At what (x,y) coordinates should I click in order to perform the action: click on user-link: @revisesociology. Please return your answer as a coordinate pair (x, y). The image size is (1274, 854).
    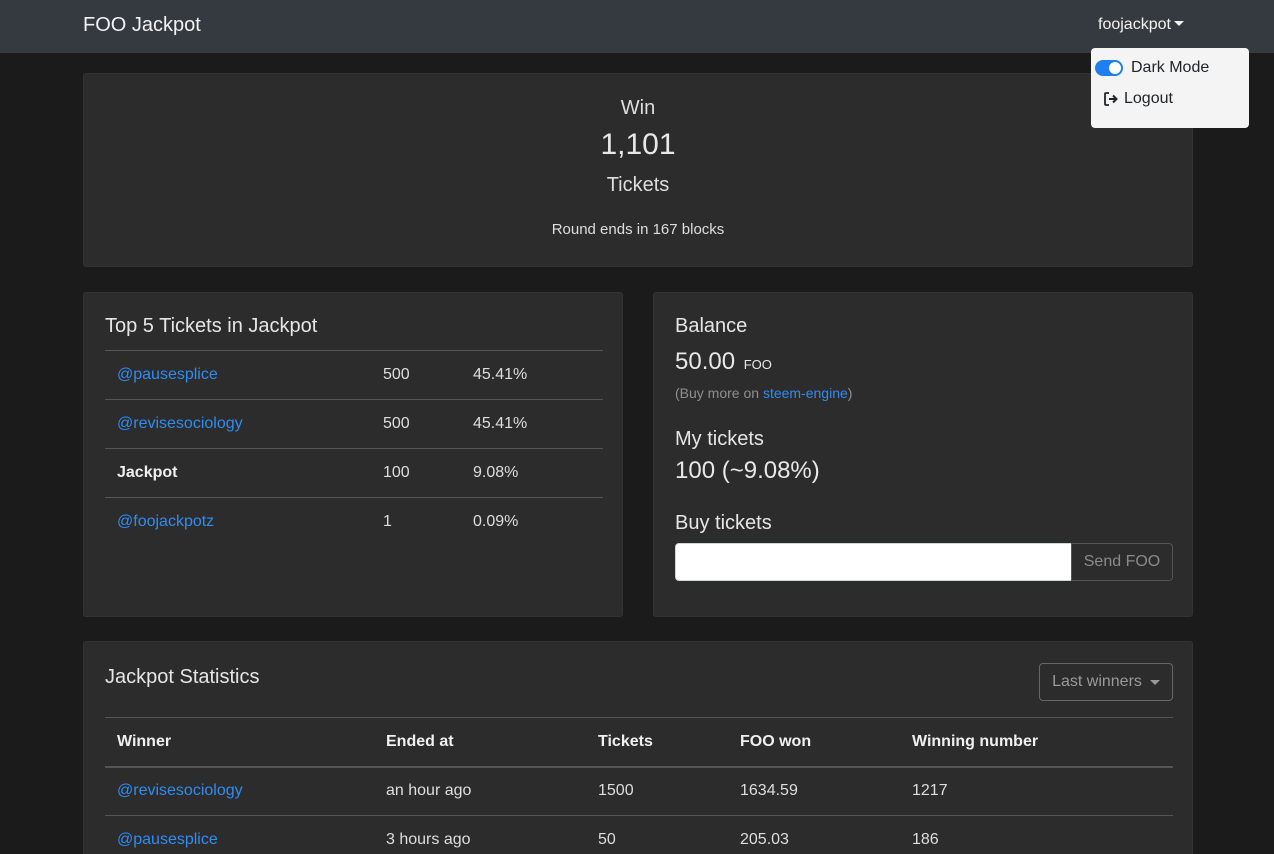
    Looking at the image, I should click on (180, 423).